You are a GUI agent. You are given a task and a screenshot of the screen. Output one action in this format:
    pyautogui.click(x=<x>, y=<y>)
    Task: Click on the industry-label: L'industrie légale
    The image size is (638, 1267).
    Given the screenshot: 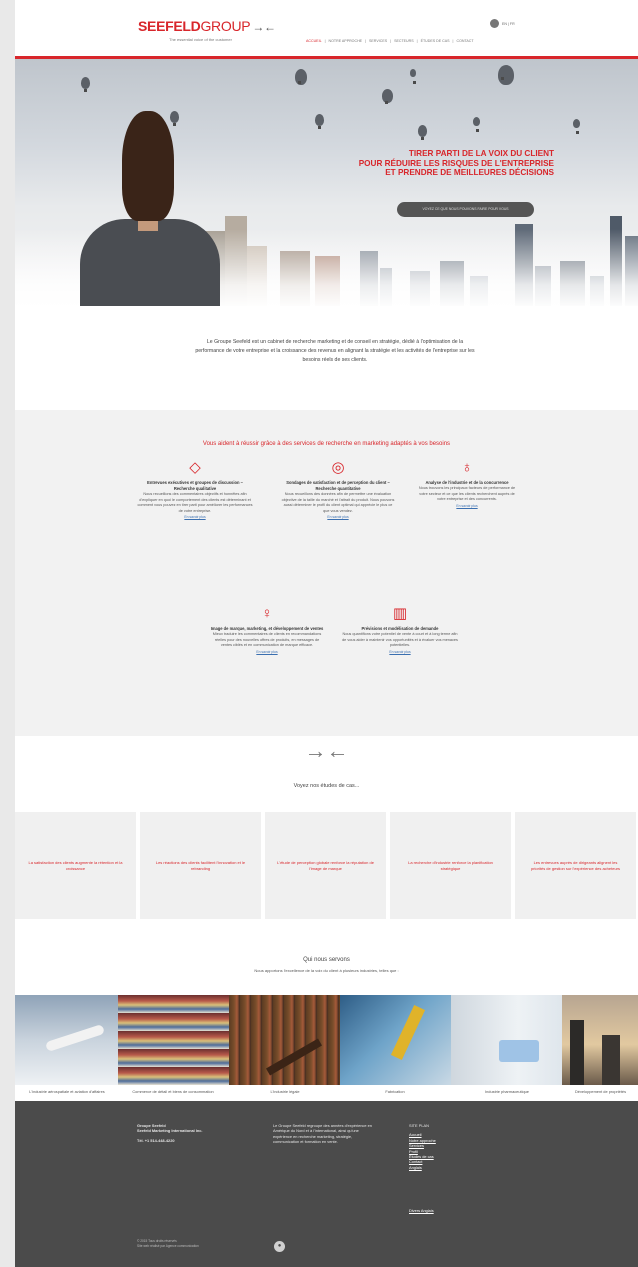 What is the action you would take?
    pyautogui.click(x=285, y=1091)
    